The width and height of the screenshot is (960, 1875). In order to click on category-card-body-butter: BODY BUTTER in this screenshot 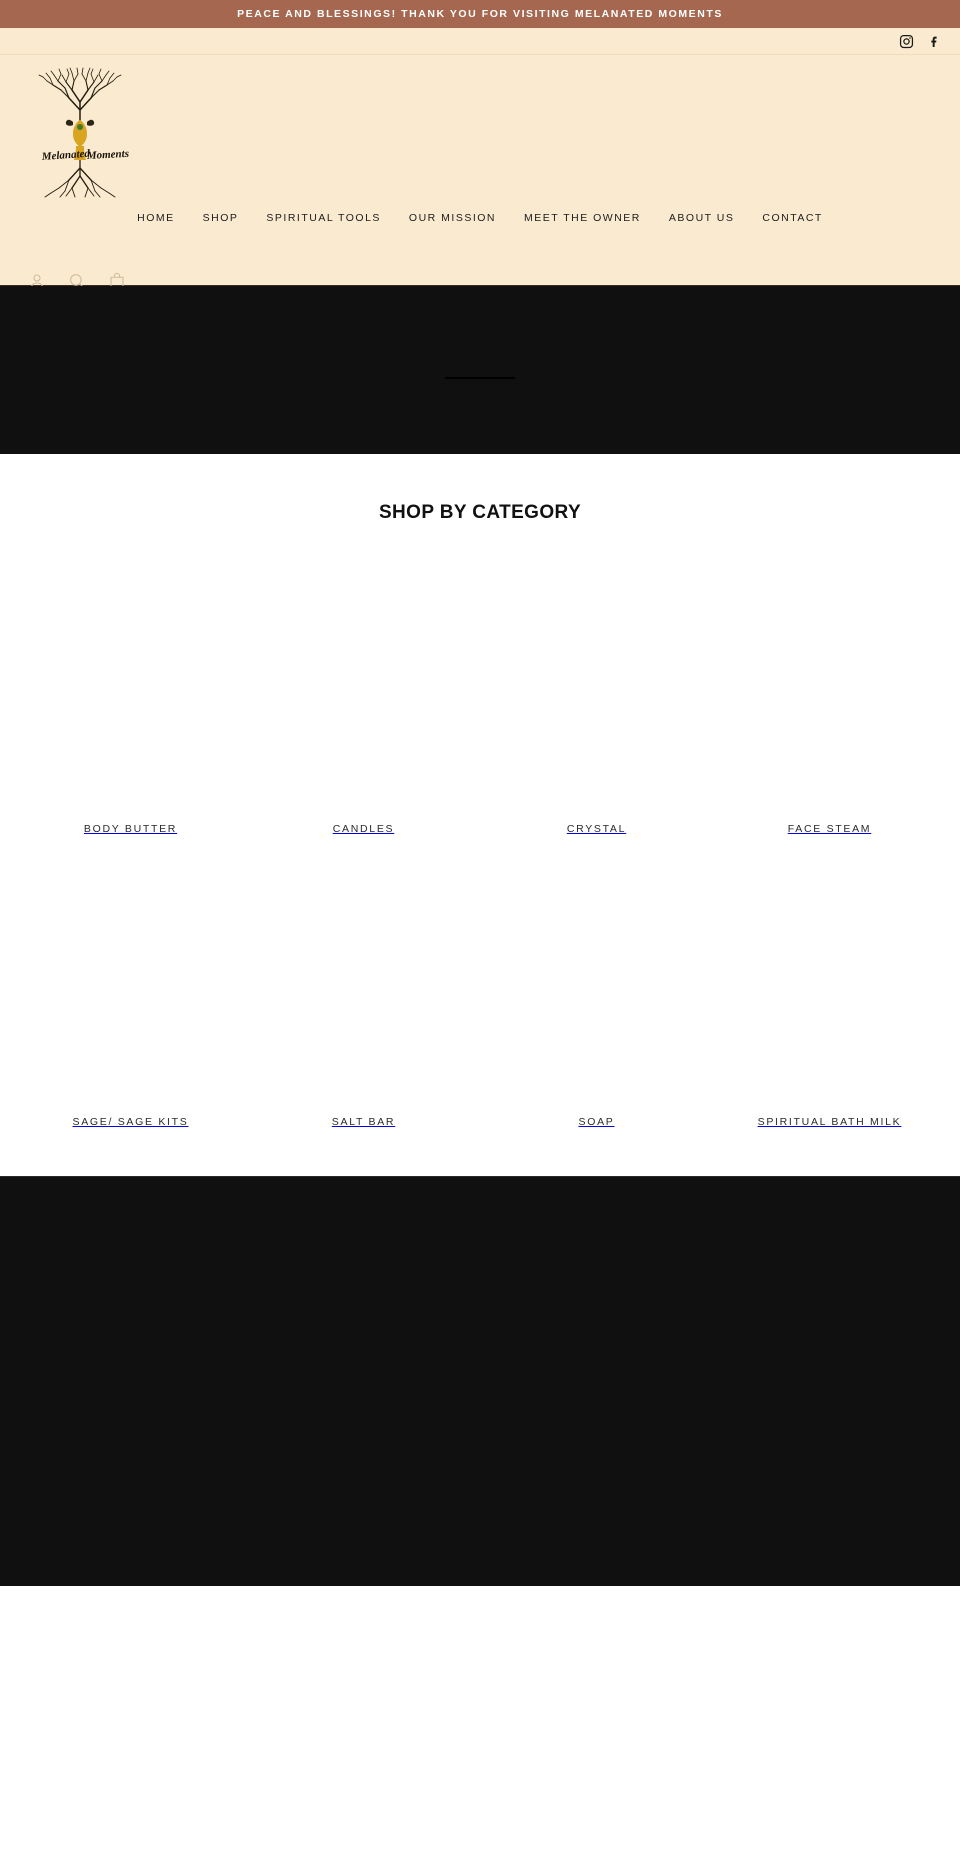, I will do `click(130, 688)`.